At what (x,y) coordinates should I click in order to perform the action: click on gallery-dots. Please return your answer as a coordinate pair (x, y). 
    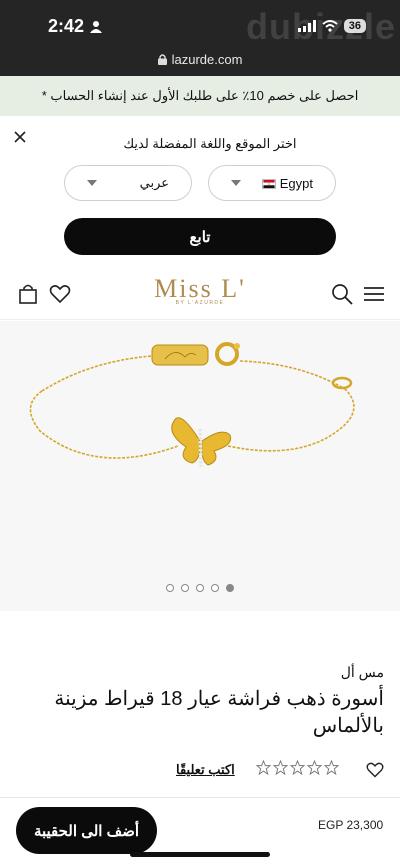
    Looking at the image, I should click on (200, 588).